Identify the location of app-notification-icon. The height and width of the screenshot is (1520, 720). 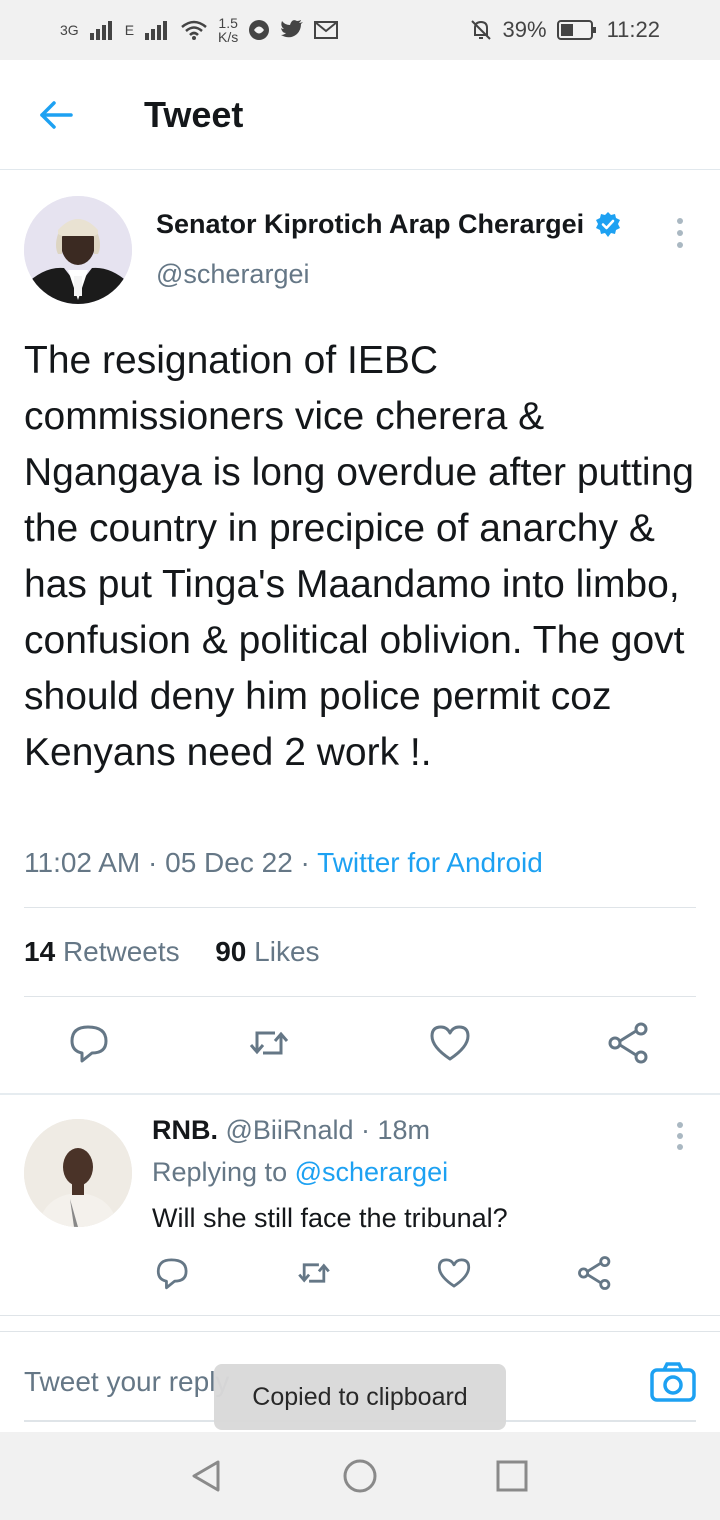
(259, 30).